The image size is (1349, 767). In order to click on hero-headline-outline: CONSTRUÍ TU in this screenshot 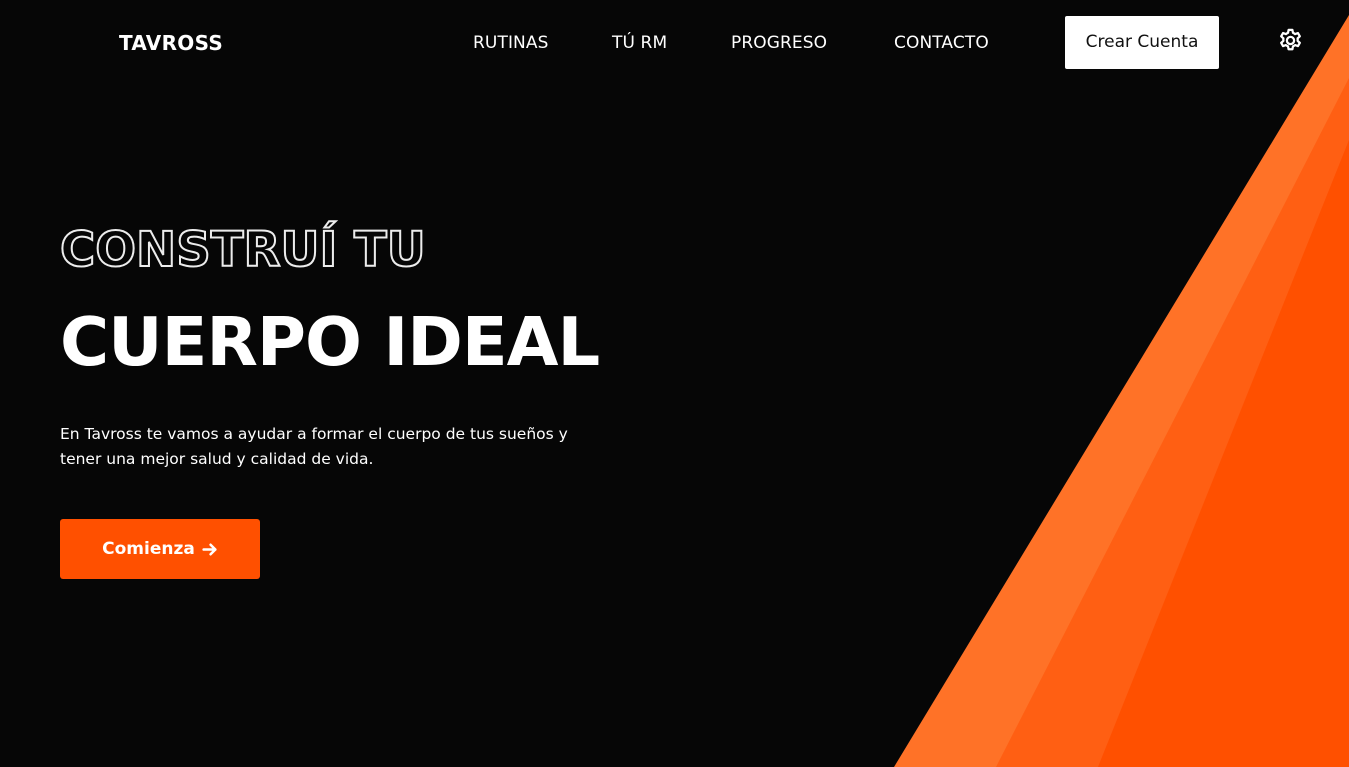, I will do `click(243, 250)`.